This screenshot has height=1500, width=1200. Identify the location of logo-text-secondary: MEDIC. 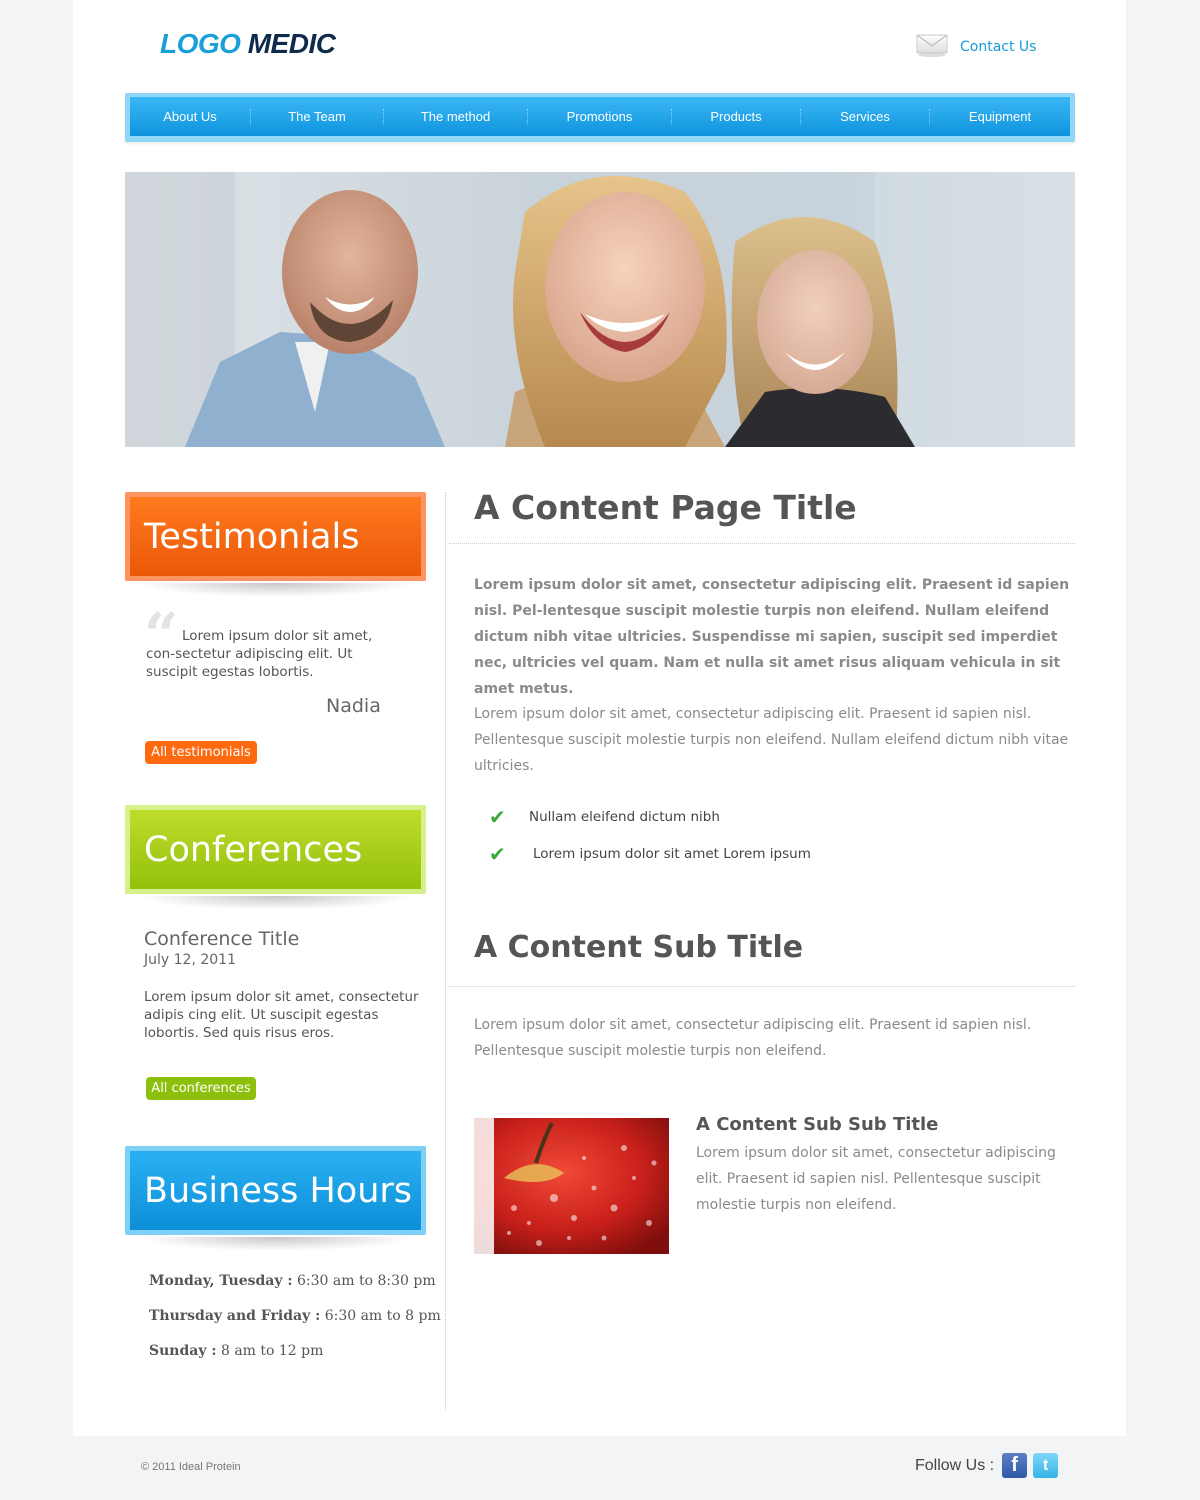
(291, 43).